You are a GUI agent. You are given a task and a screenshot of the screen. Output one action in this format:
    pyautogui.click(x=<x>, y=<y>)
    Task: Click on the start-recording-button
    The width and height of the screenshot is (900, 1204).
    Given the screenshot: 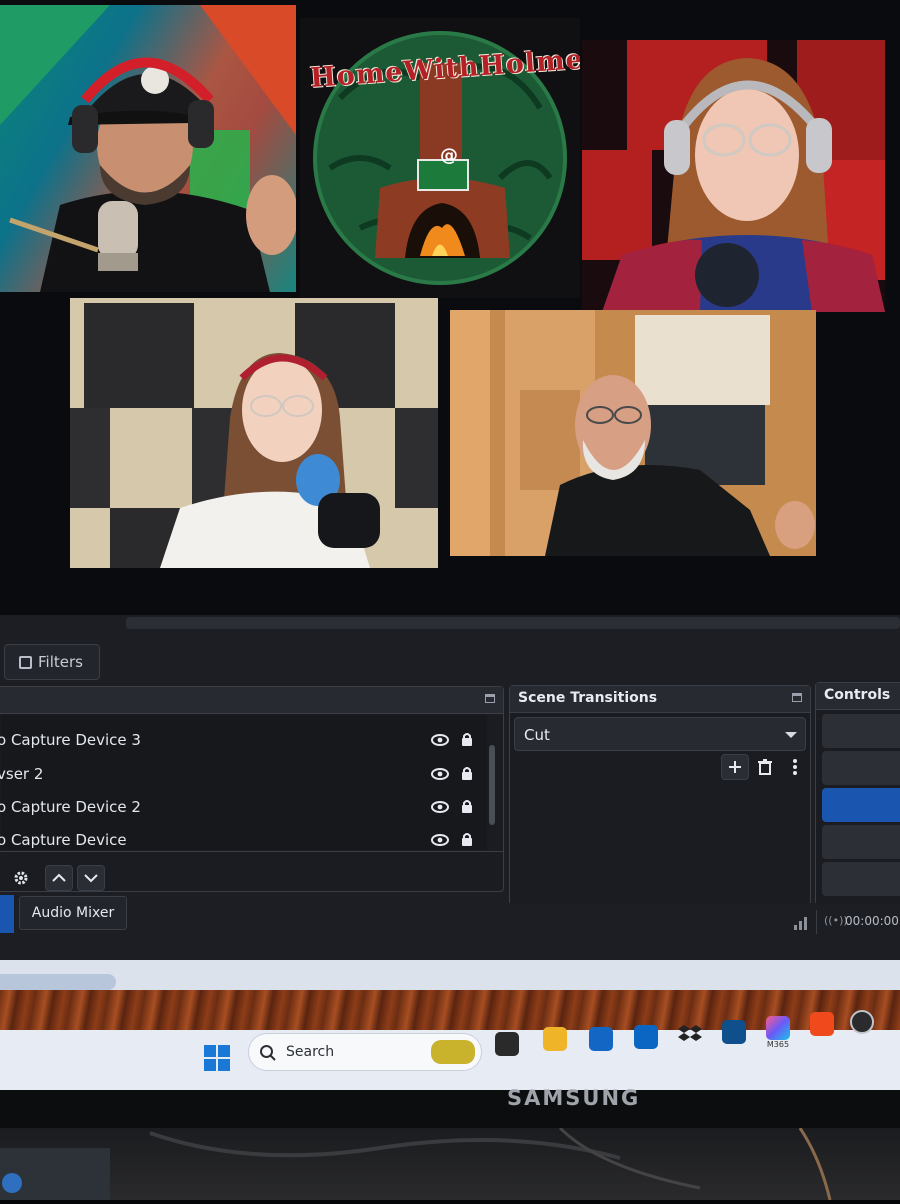 What is the action you would take?
    pyautogui.click(x=861, y=768)
    